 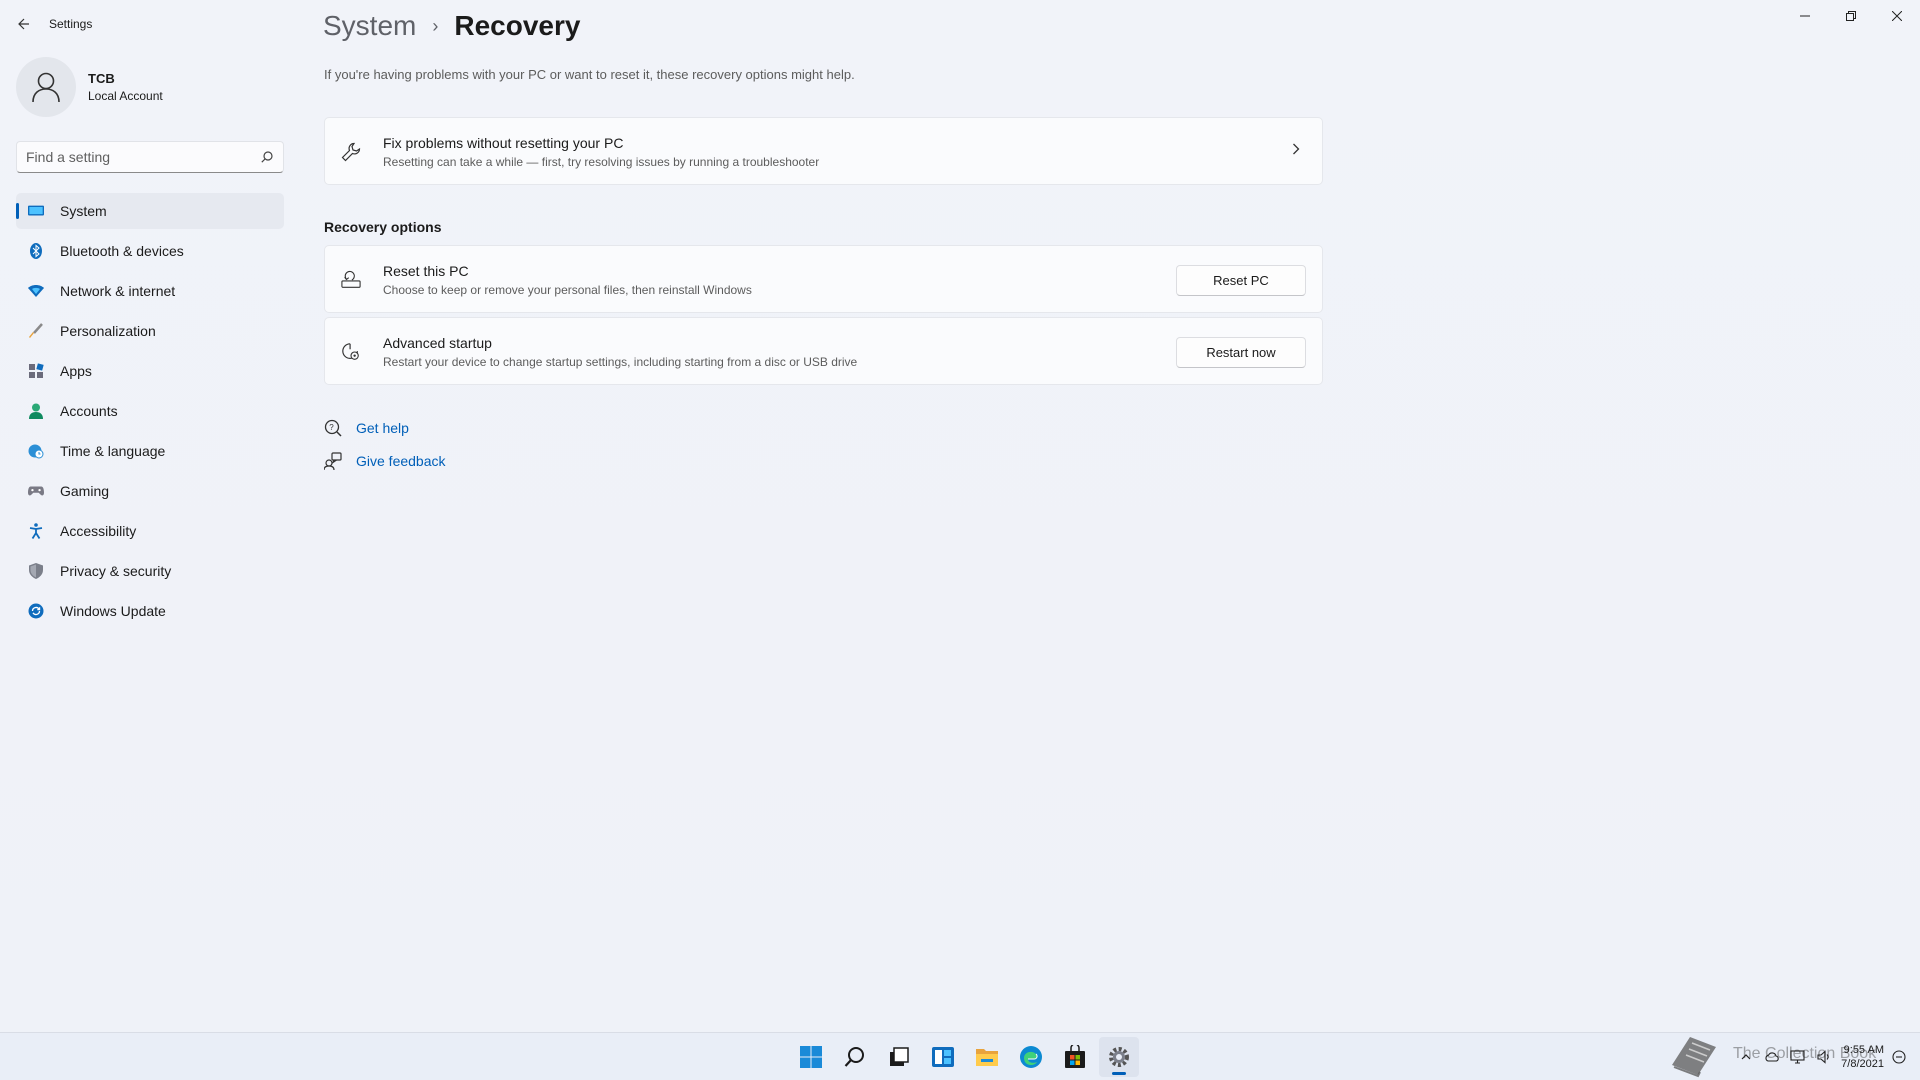 I want to click on file-explorer-icon, so click(x=987, y=1057).